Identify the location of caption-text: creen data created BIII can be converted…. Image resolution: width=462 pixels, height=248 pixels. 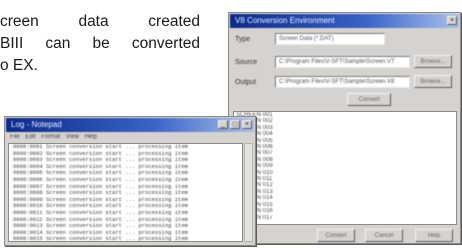
(100, 44).